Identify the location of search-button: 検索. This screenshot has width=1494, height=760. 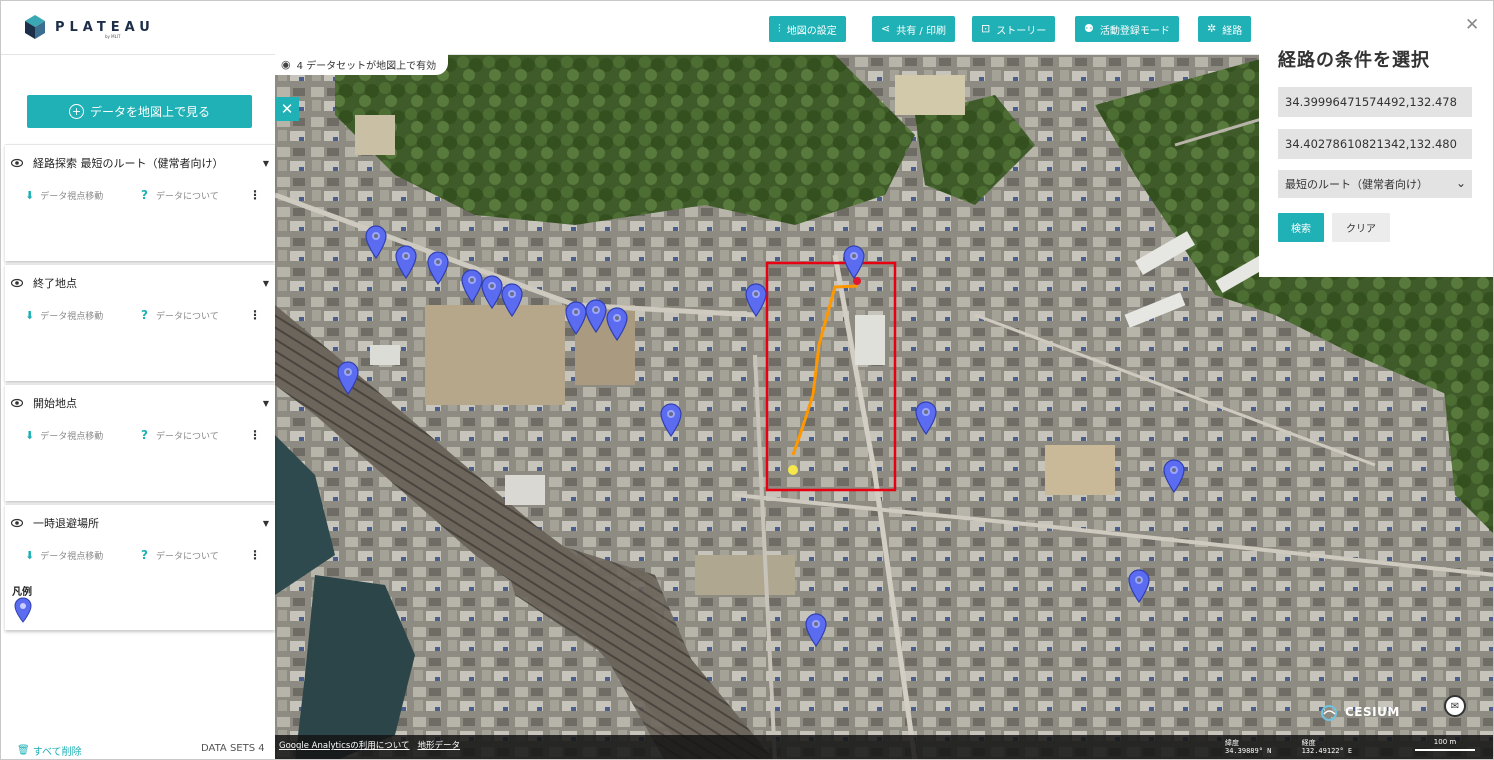
(1301, 227).